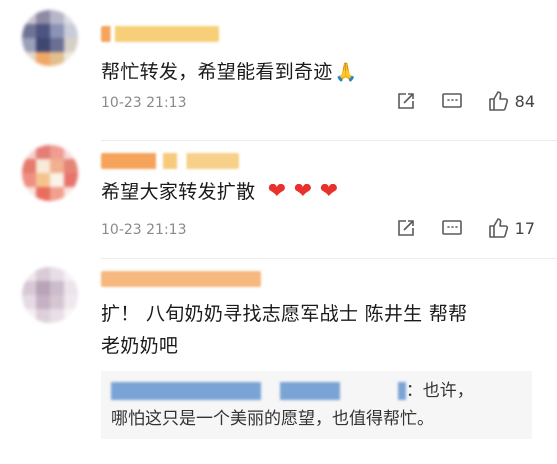  Describe the element at coordinates (303, 191) in the screenshot. I see `hearts-emoji: ❤ ❤ ❤` at that location.